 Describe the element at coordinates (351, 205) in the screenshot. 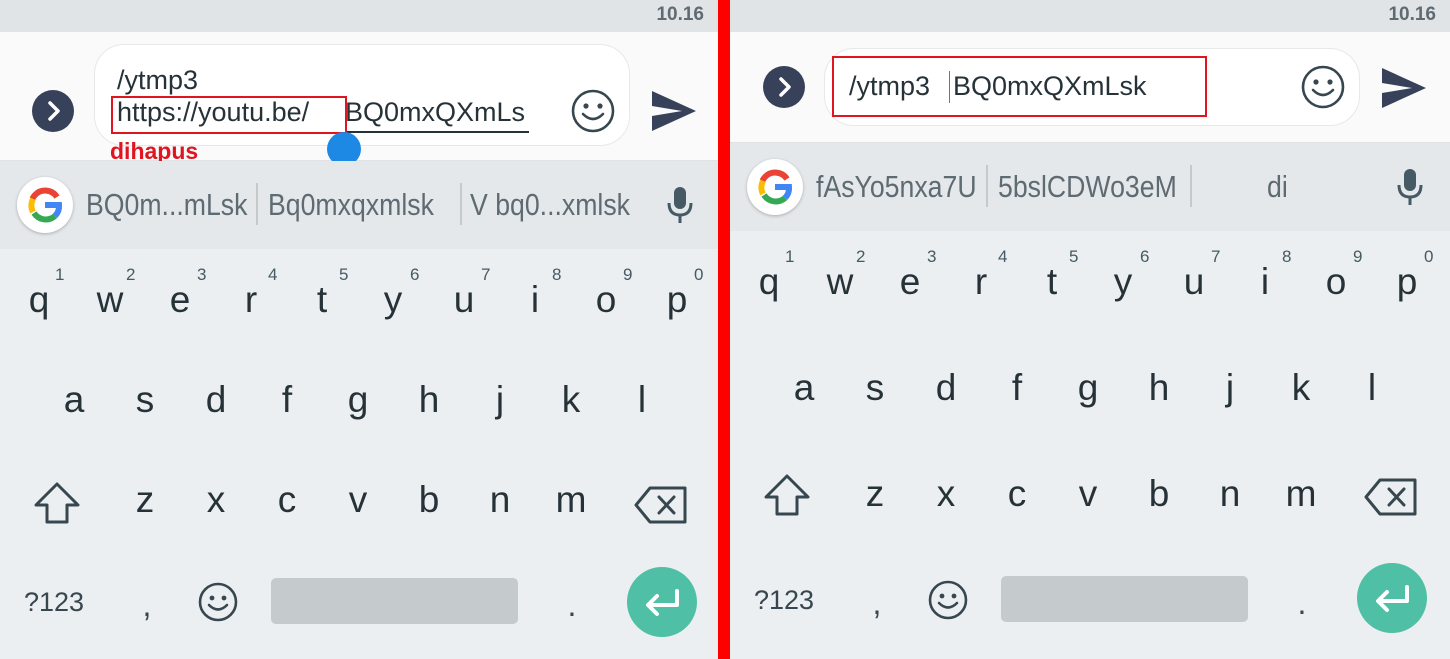

I see `suggestion-2: Bq0mxqxmlsk` at that location.